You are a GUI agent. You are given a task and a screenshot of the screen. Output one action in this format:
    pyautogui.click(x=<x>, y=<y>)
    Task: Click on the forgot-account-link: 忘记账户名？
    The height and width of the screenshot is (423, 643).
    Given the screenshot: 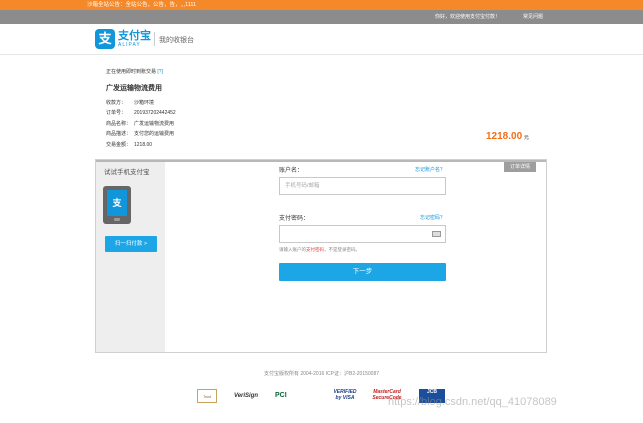 What is the action you would take?
    pyautogui.click(x=430, y=169)
    